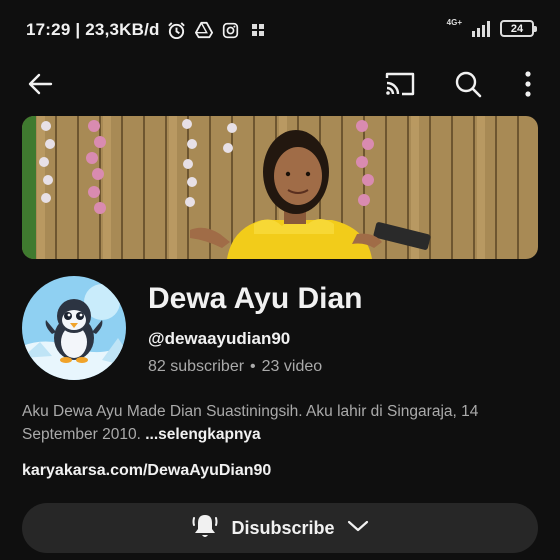 The image size is (560, 560). I want to click on channel-handle: @dewaayudian90, so click(219, 338).